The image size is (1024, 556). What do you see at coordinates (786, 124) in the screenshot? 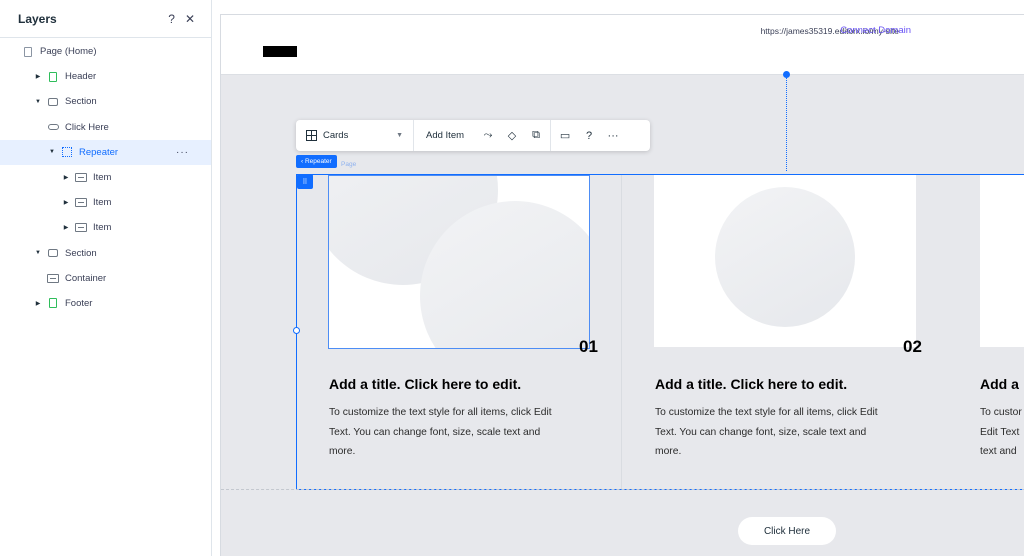
I see `guide-line` at bounding box center [786, 124].